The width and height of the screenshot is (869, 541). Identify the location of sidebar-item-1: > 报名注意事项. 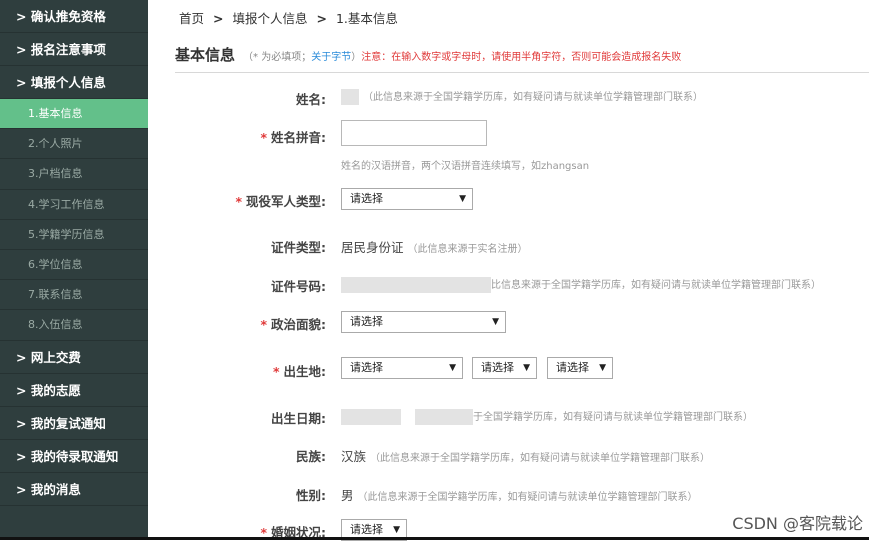
(74, 49).